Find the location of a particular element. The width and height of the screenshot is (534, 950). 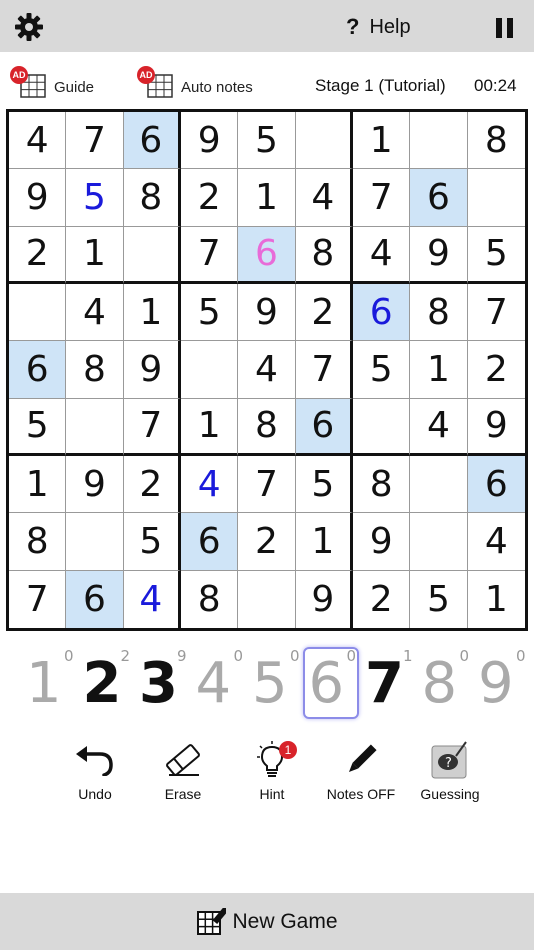

number-button-3: 39 is located at coordinates (161, 681).